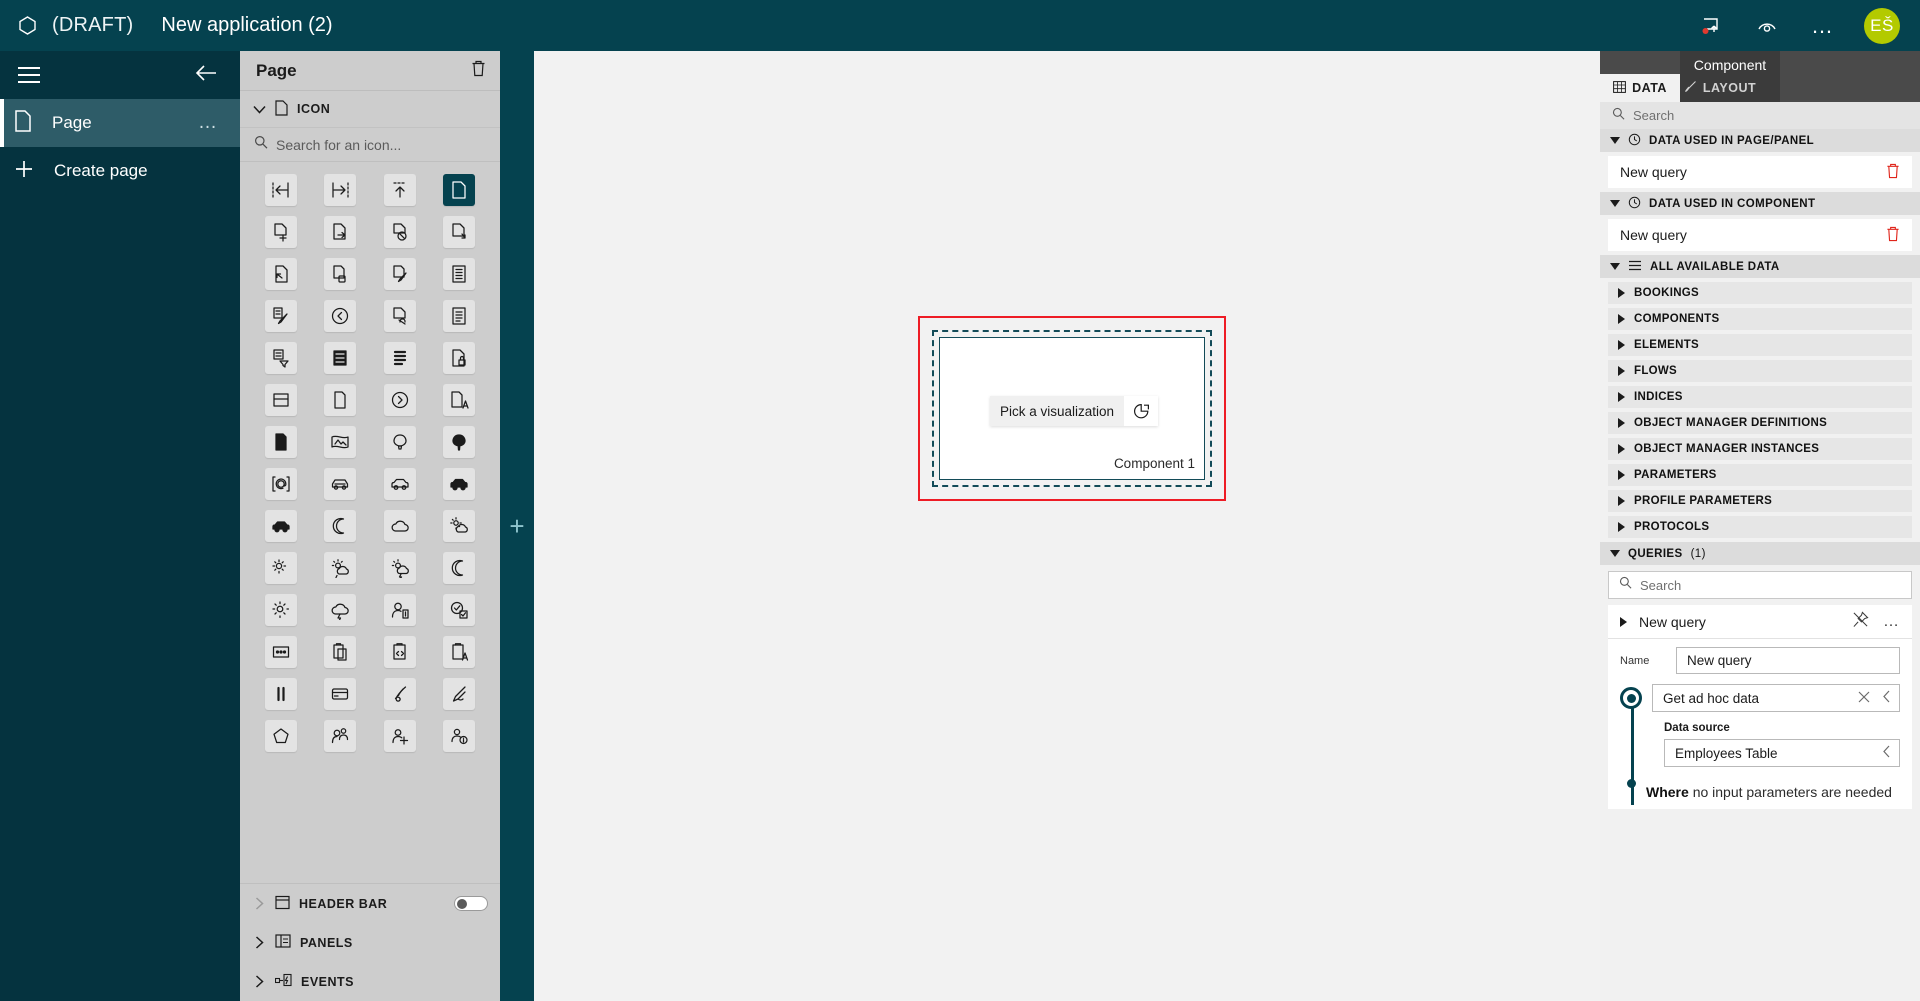 The height and width of the screenshot is (1001, 1920). I want to click on align-right-icon, so click(340, 190).